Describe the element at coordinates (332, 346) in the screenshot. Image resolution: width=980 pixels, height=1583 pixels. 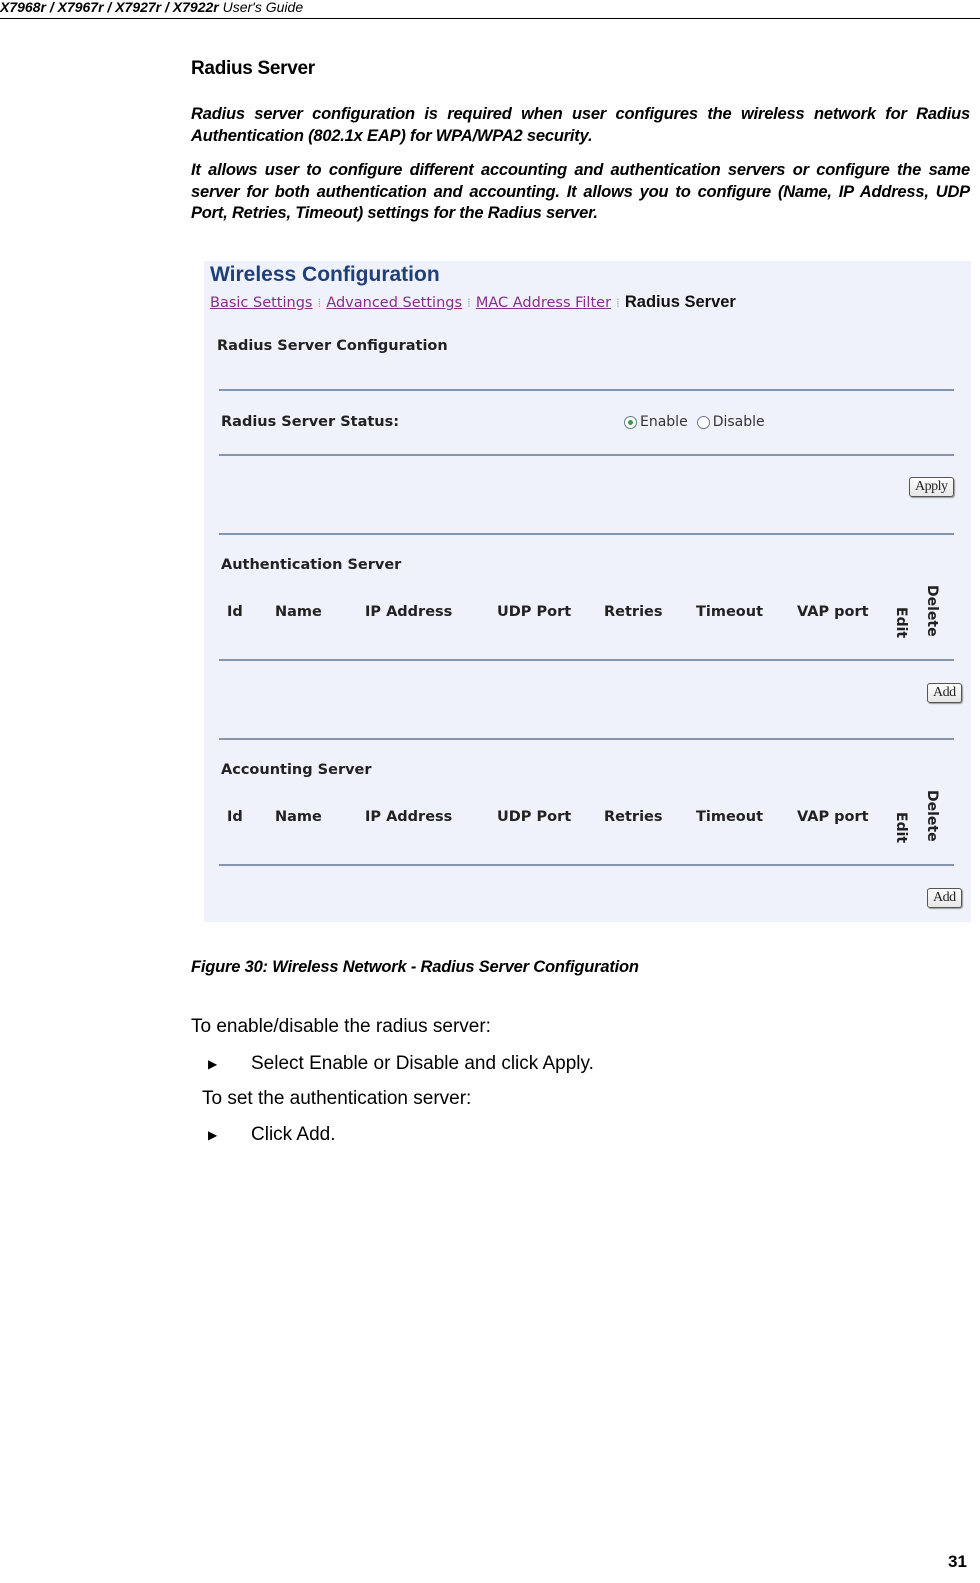
I see `radius-server-configuration-heading: Radius Server Configuration` at that location.